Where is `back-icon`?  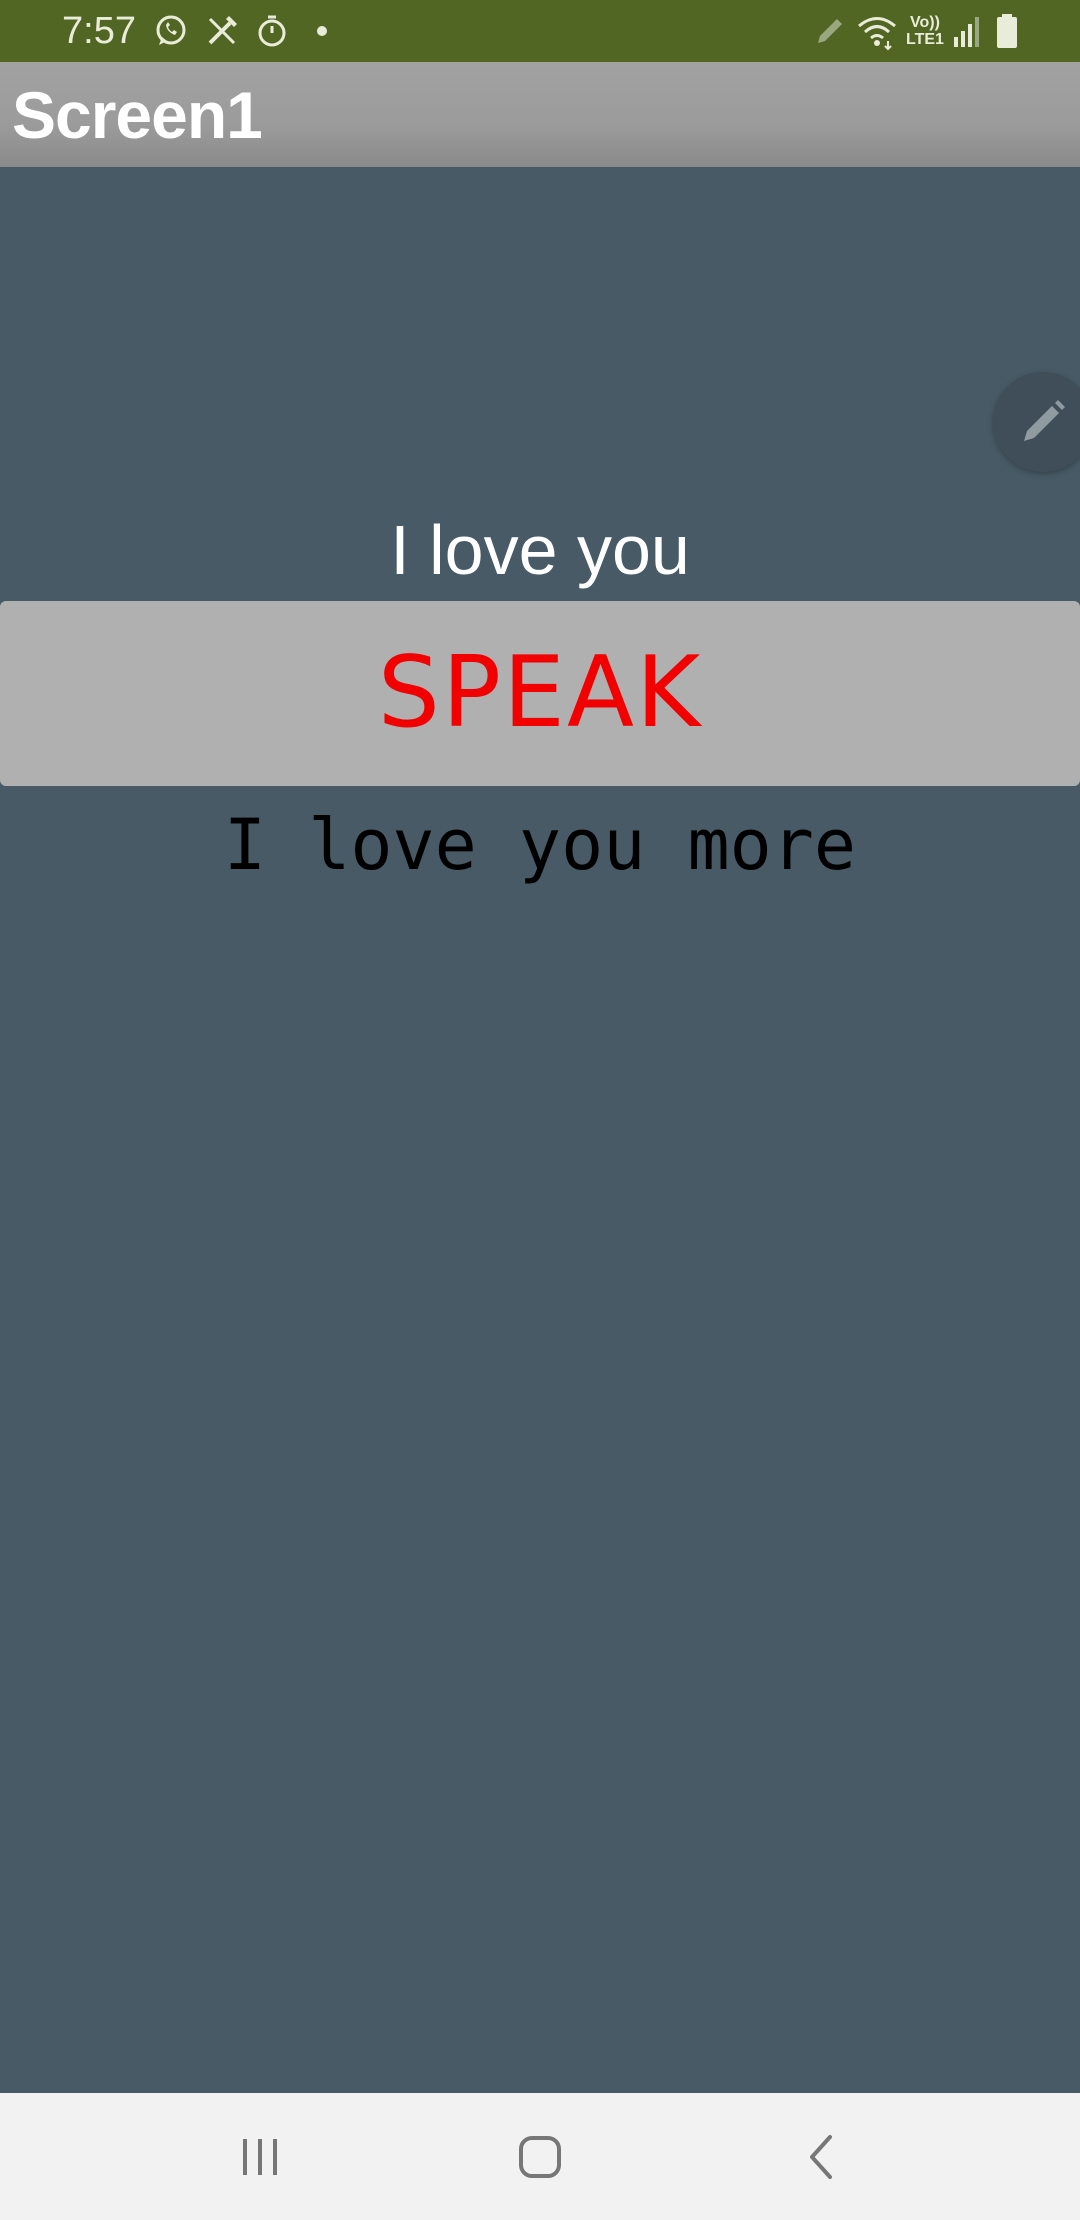 back-icon is located at coordinates (821, 2157).